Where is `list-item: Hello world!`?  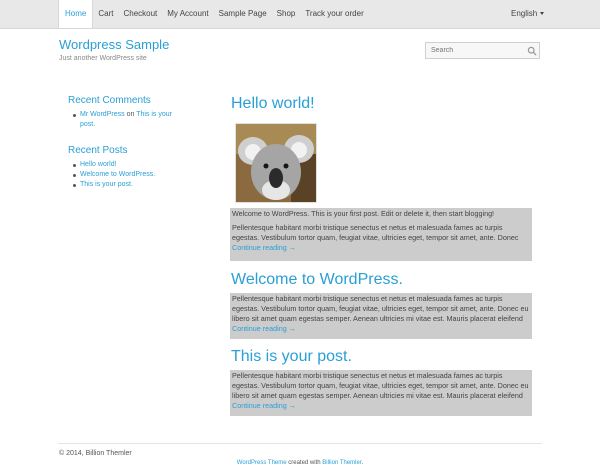 list-item: Hello world! is located at coordinates (113, 165).